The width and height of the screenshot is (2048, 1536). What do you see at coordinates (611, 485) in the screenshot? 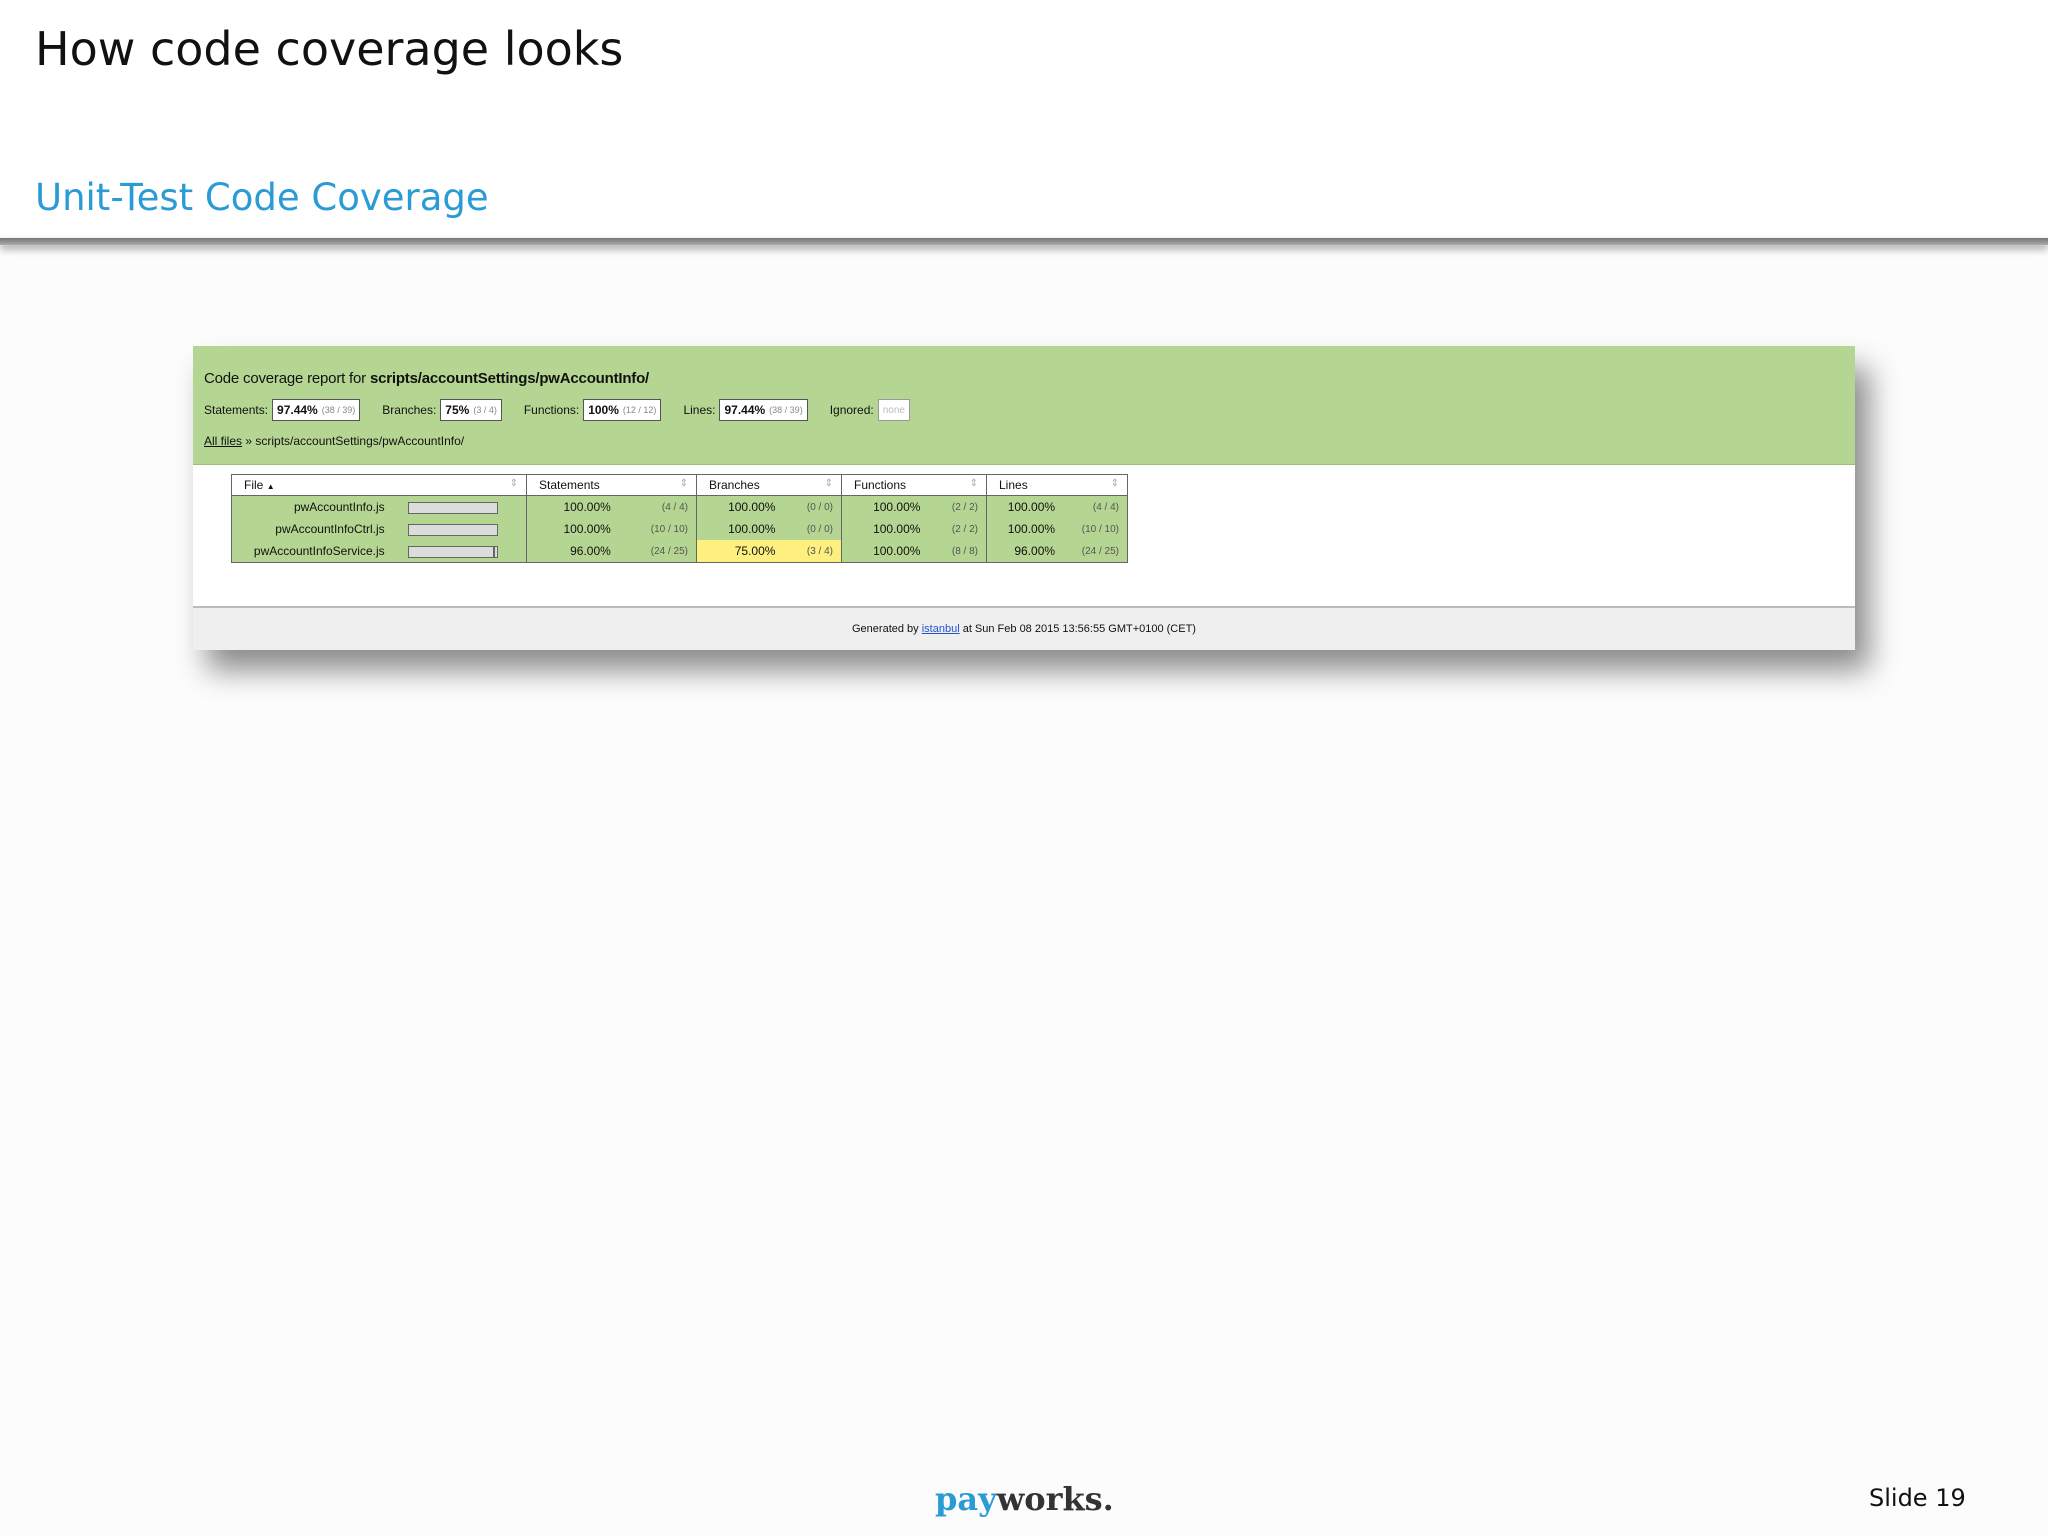
I see `column-header-statements: Statements ⇕` at bounding box center [611, 485].